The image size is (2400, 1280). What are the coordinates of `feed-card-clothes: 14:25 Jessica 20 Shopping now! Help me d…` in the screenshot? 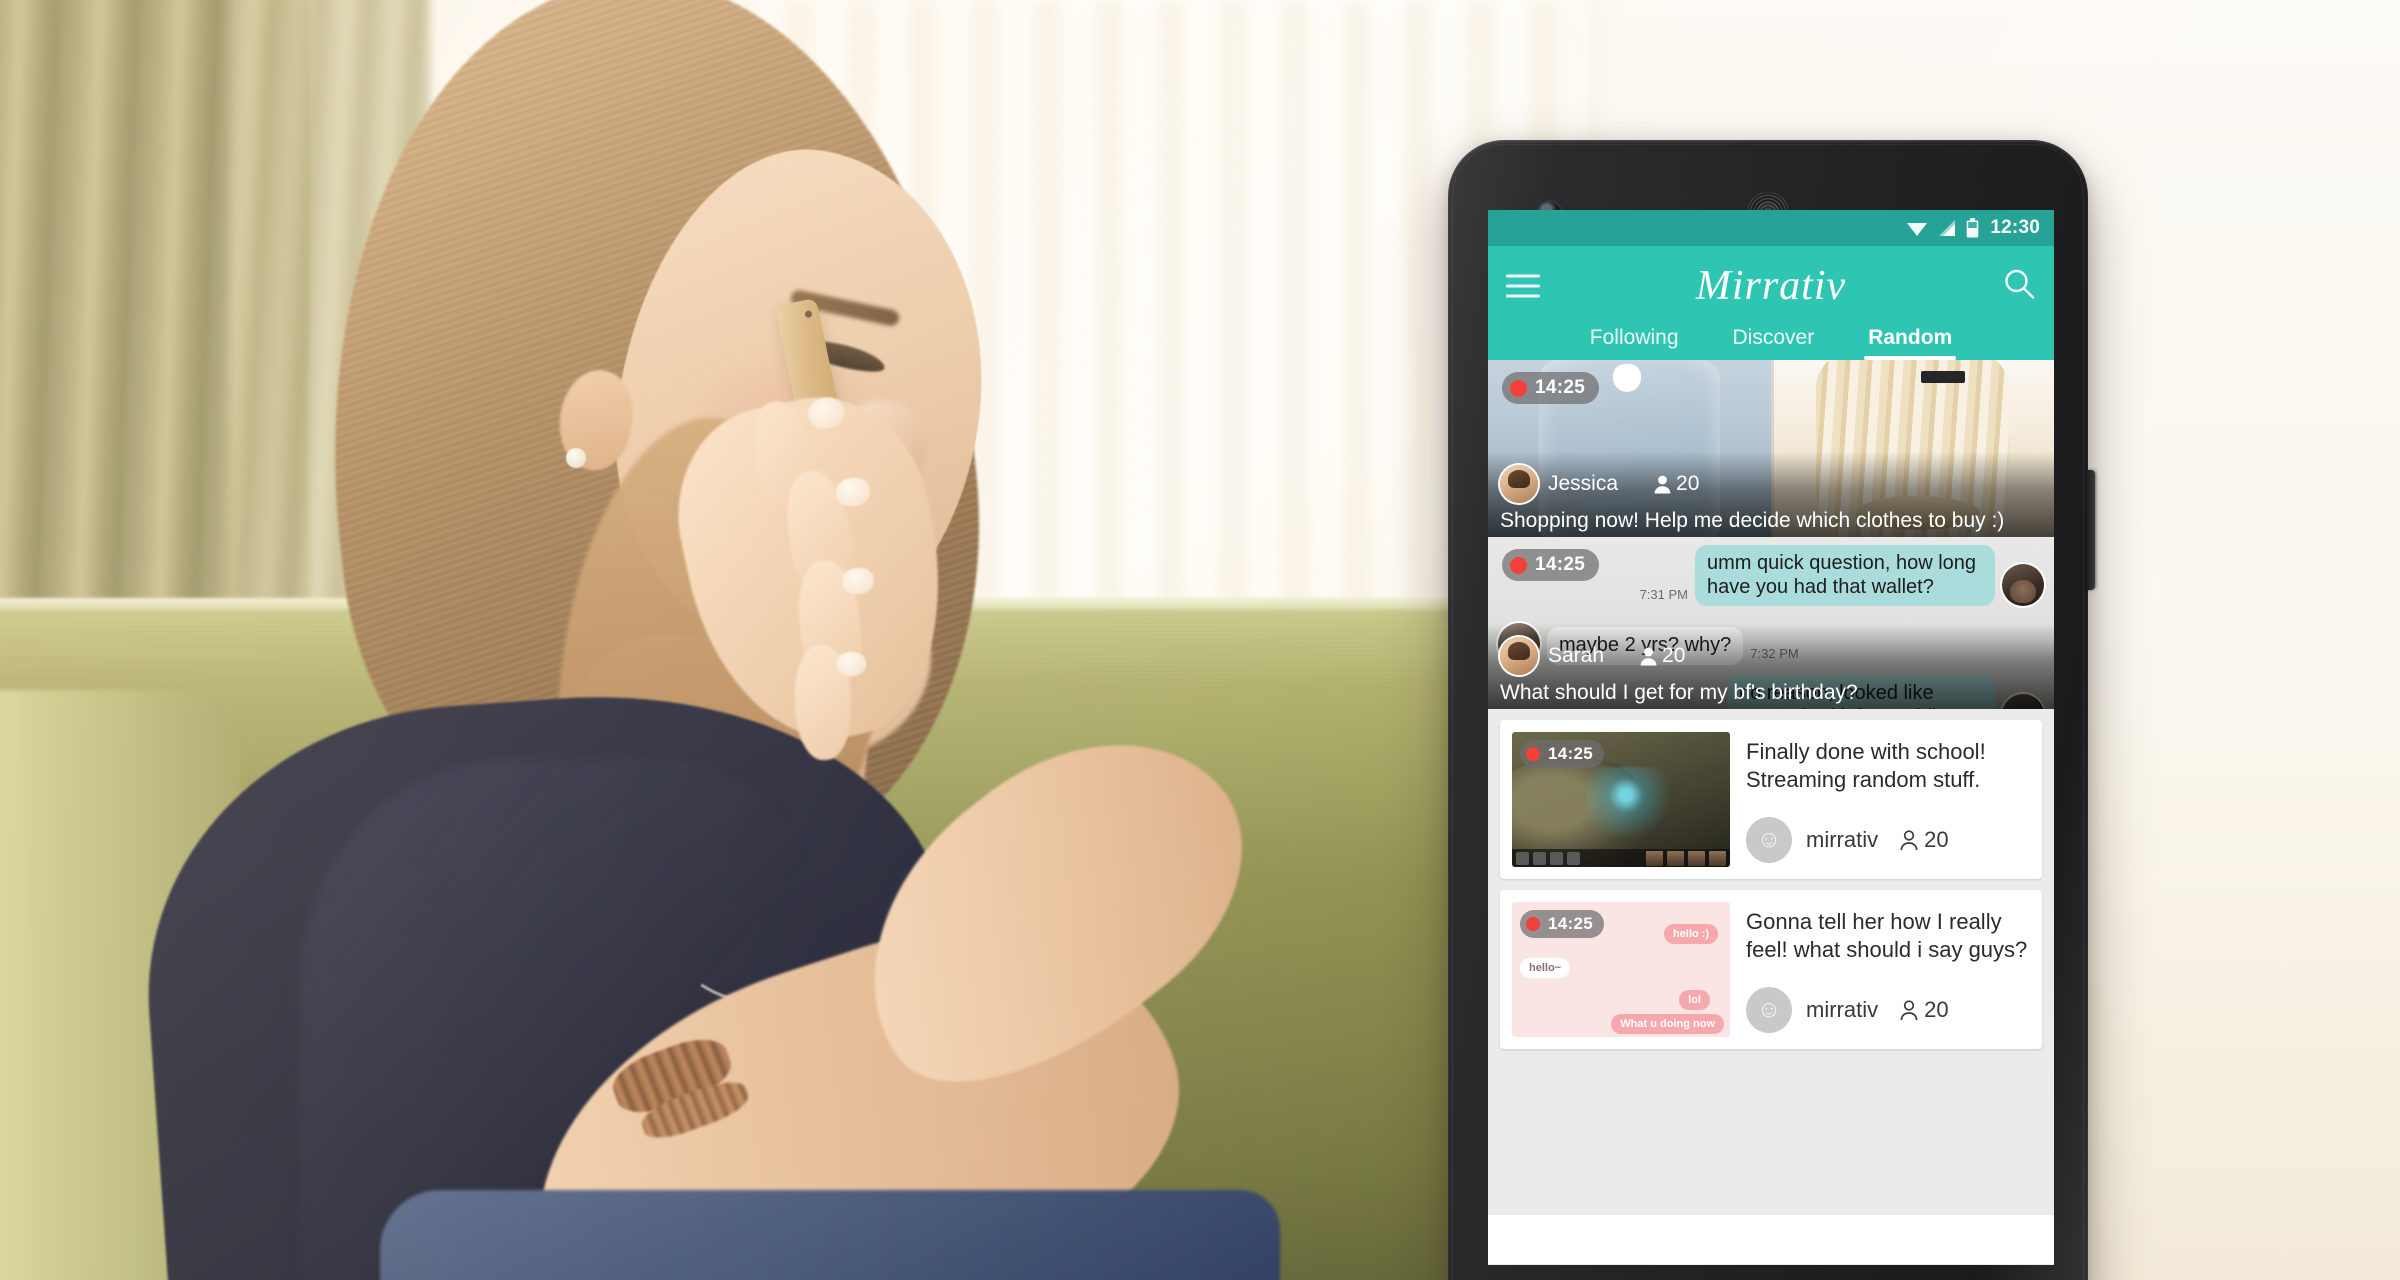 It's located at (1771, 448).